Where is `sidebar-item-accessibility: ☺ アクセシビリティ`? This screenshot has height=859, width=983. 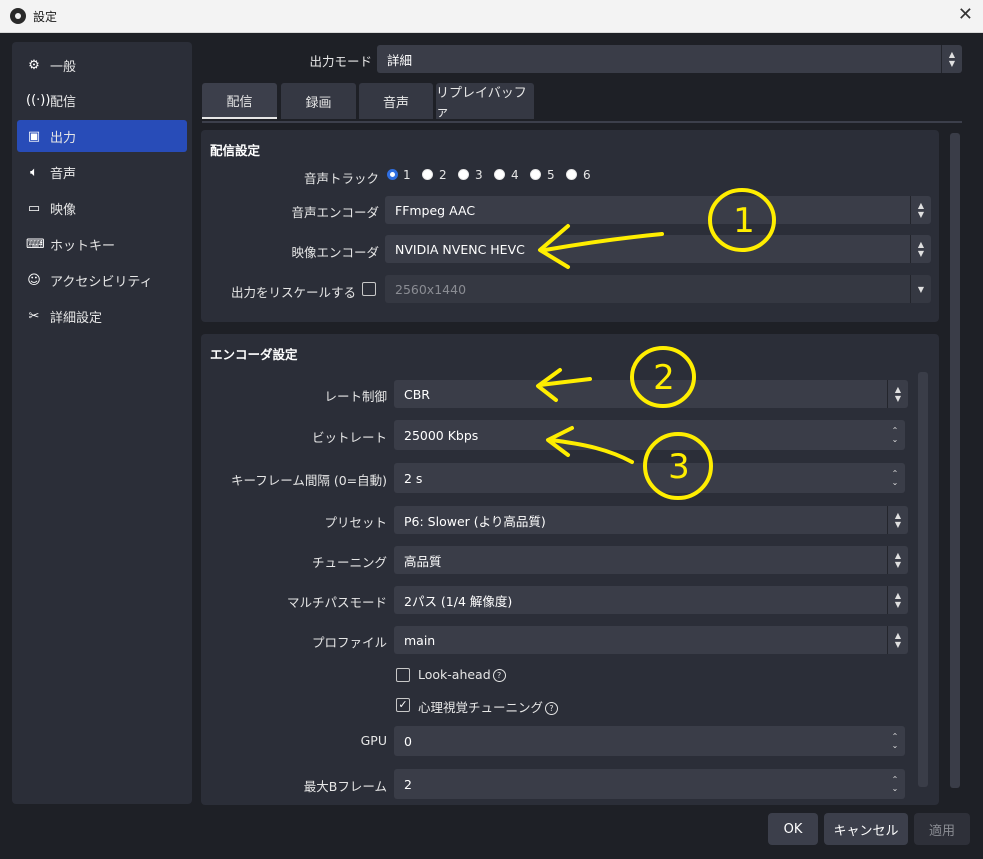
sidebar-item-accessibility: ☺ アクセシビリティ is located at coordinates (102, 280).